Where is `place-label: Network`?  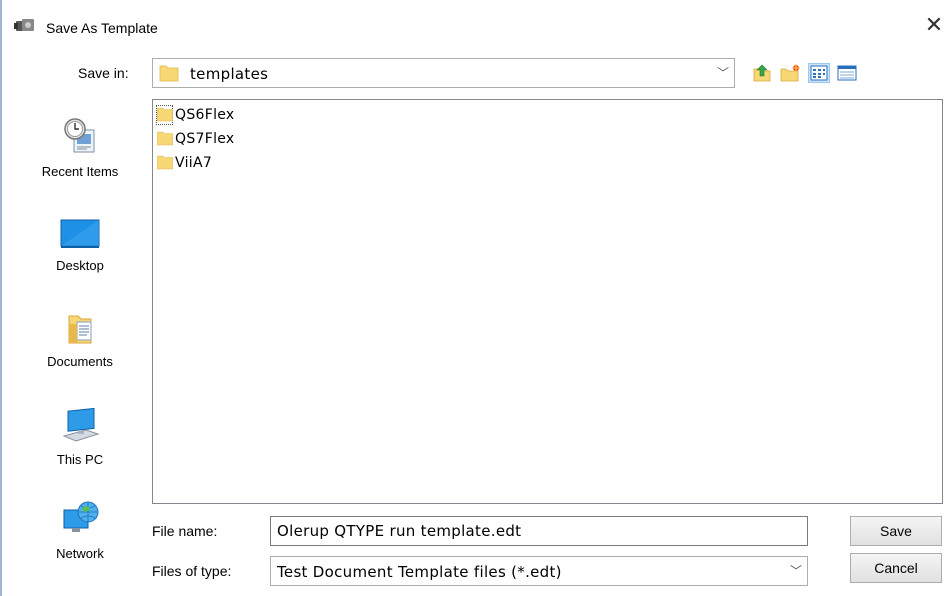 place-label: Network is located at coordinates (80, 553).